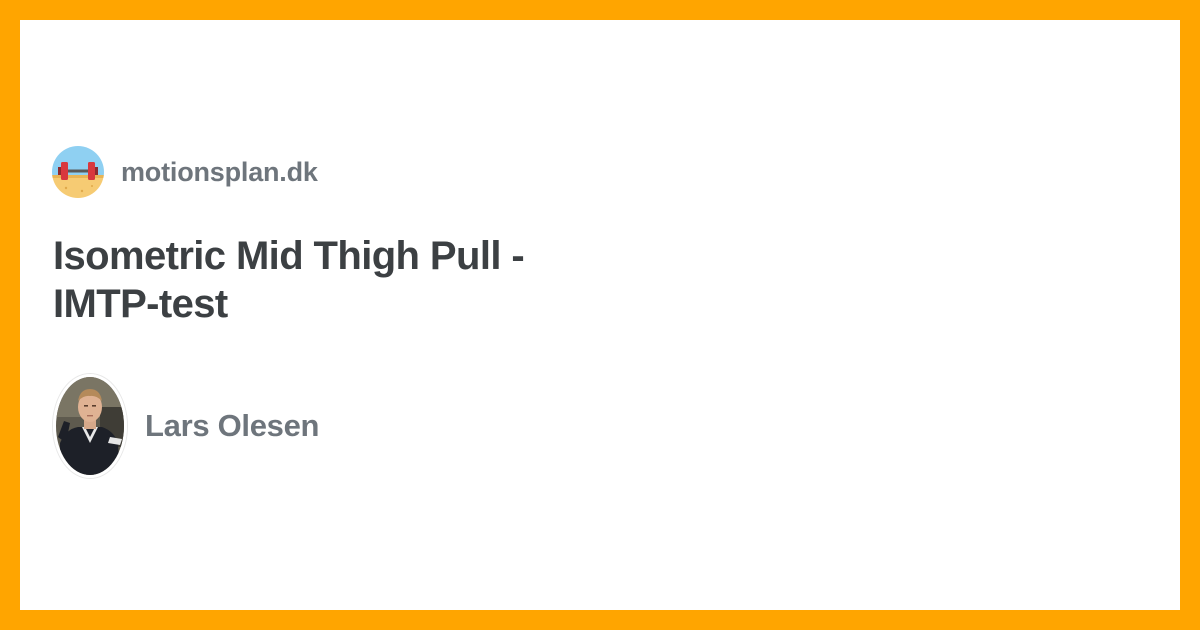 The image size is (1200, 630). I want to click on site-header: motionsplan.dk, so click(185, 172).